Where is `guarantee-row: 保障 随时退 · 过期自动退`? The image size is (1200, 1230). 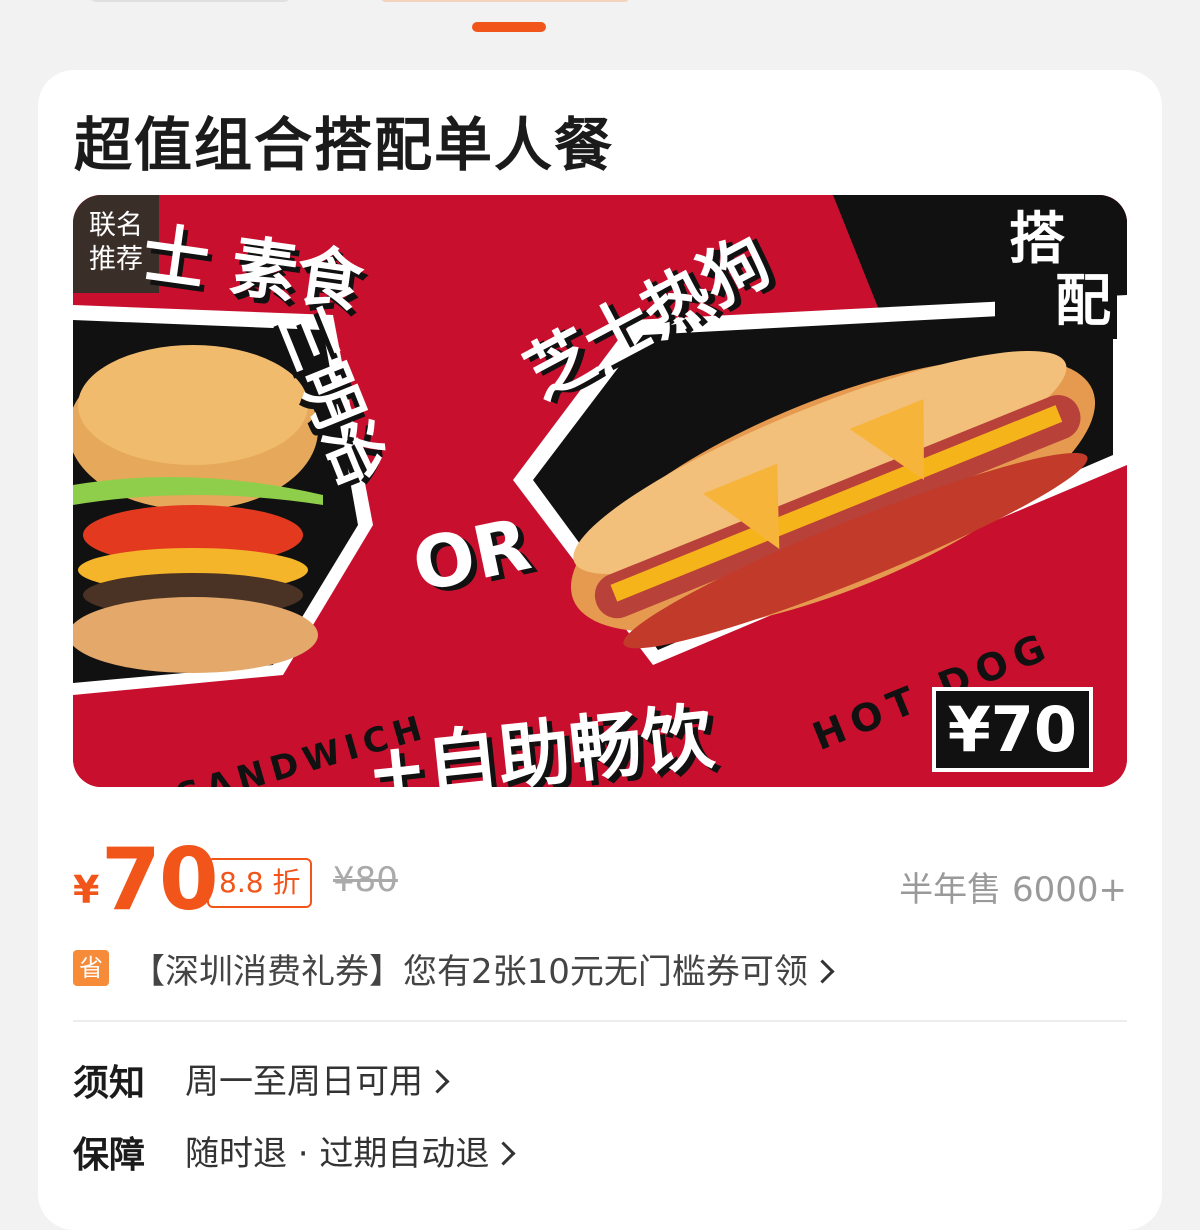
guarantee-row: 保障 随时退 · 过期自动退 is located at coordinates (573, 1151).